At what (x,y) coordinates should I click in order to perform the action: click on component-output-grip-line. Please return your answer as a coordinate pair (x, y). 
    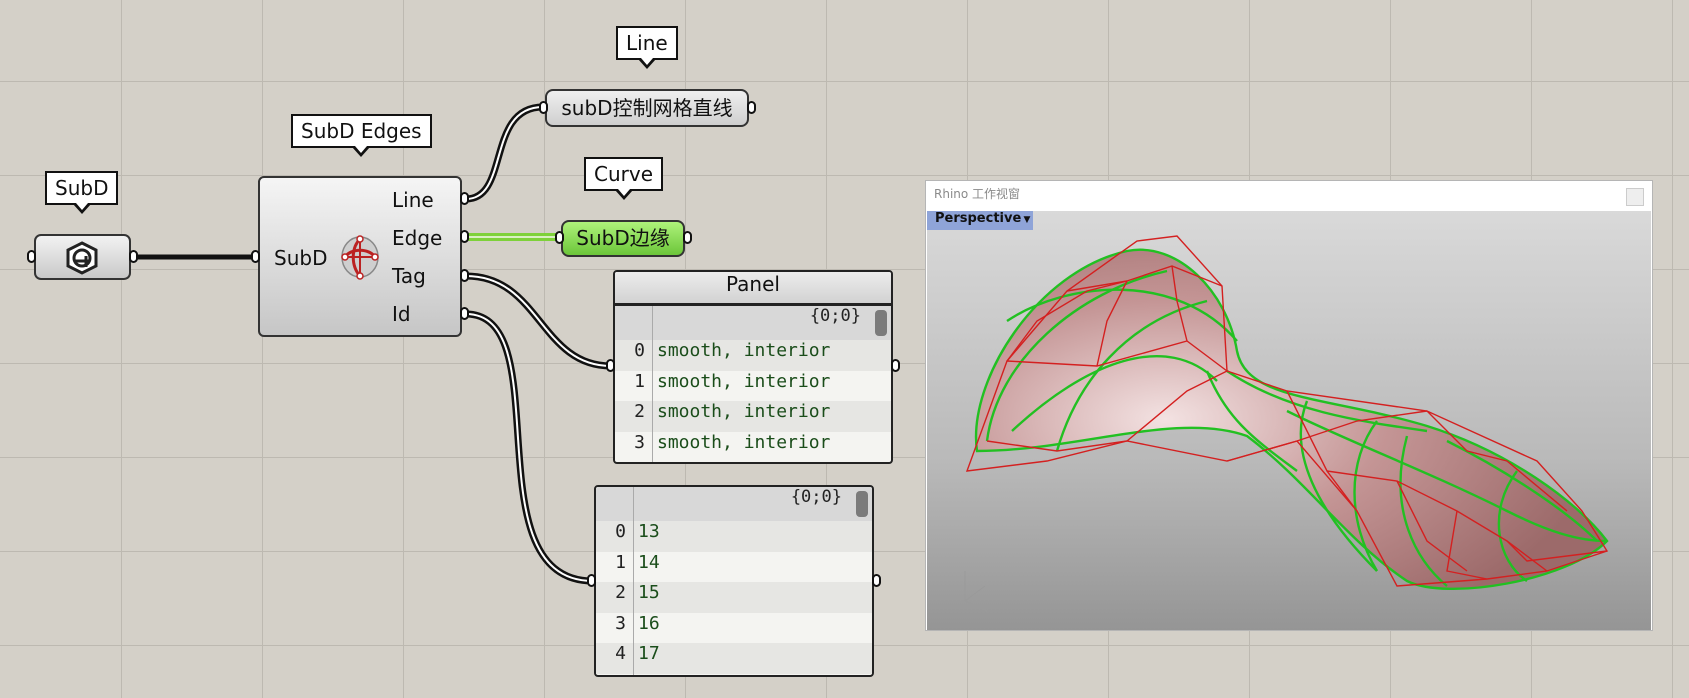
    Looking at the image, I should click on (464, 198).